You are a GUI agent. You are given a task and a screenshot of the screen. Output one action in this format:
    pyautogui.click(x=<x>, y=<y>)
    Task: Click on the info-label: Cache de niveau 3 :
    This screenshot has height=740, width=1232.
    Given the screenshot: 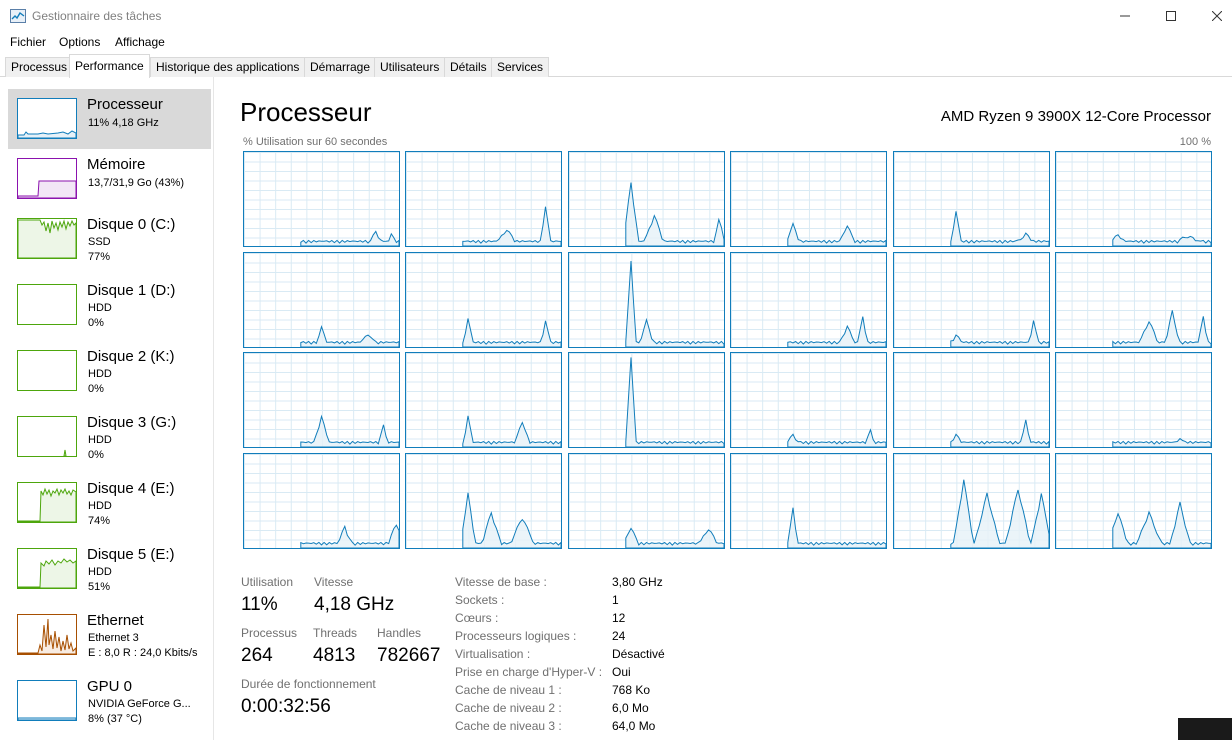 What is the action you would take?
    pyautogui.click(x=508, y=726)
    